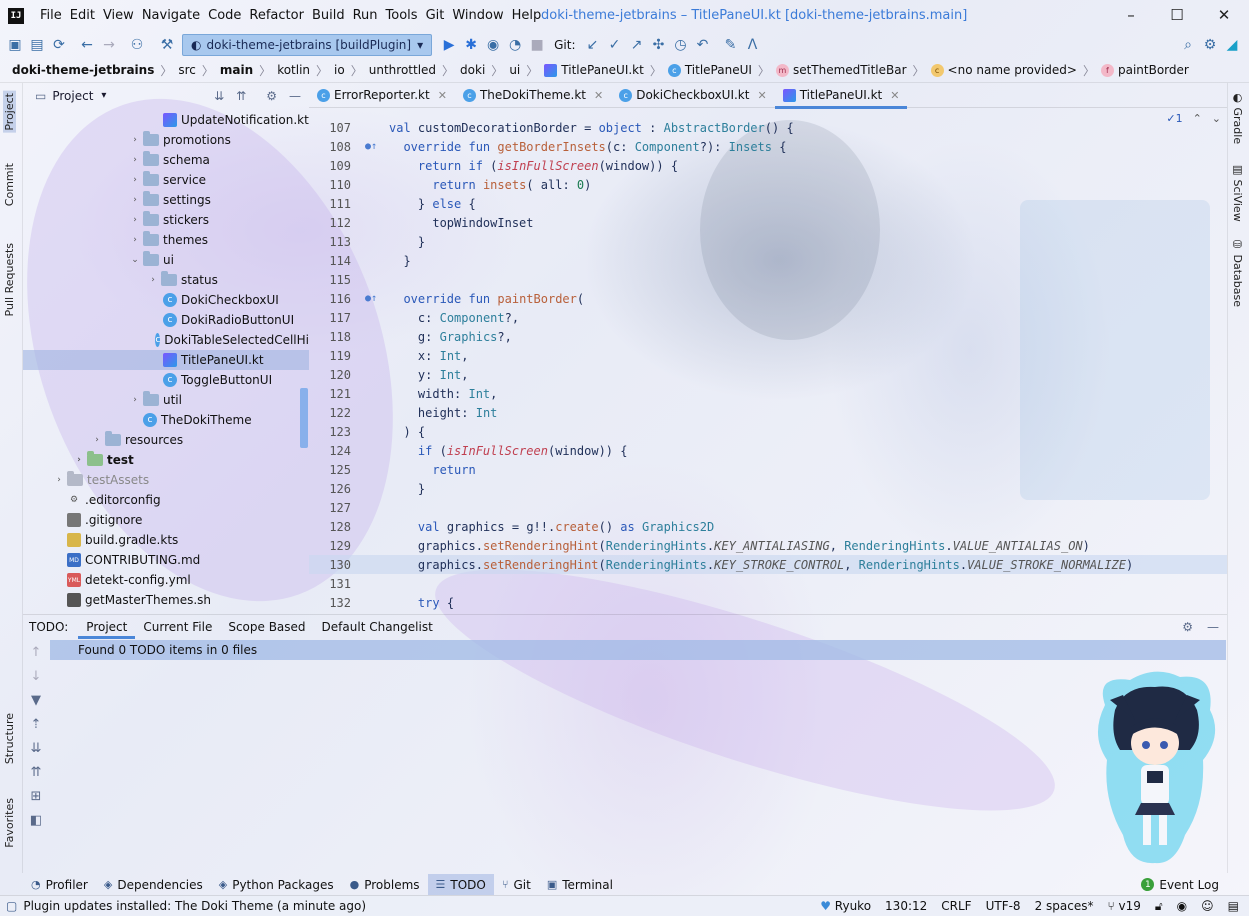  Describe the element at coordinates (768, 298) in the screenshot. I see `code-line: 116 ●↑ override fun paintBorder(` at that location.